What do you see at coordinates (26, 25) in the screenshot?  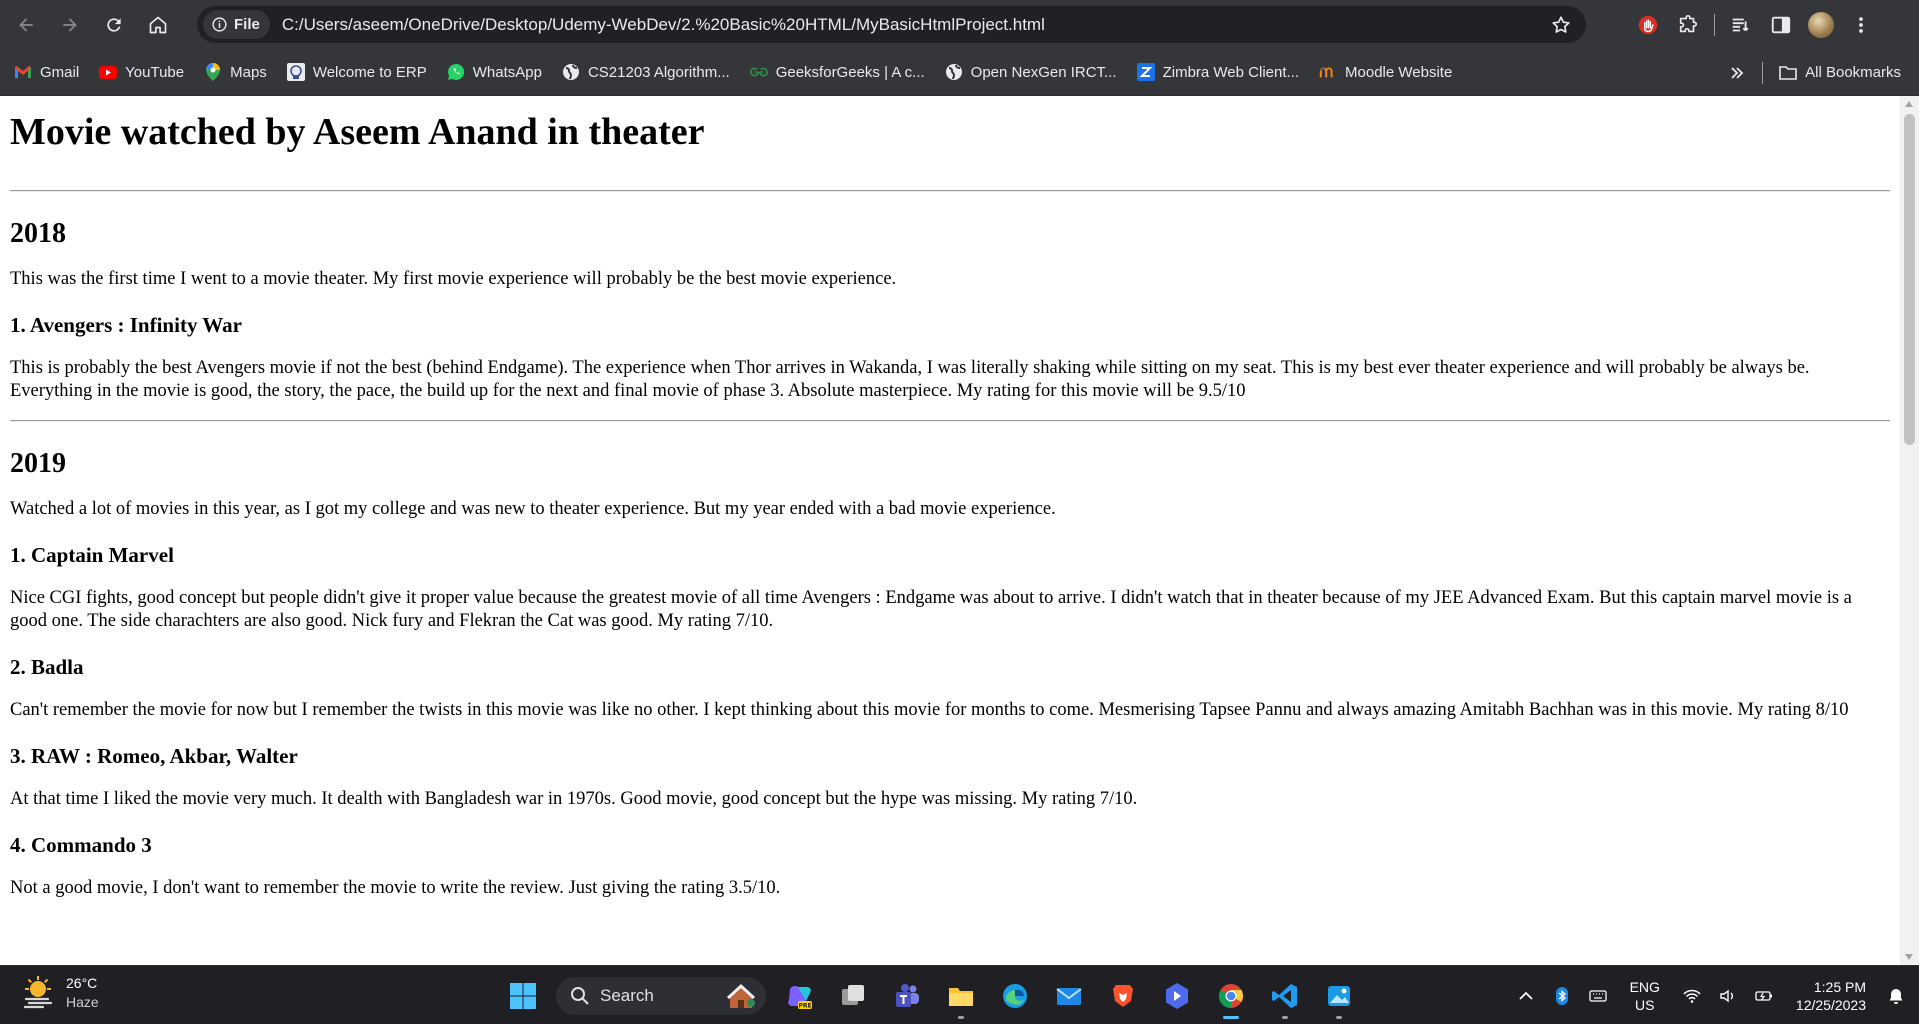 I see `back-button` at bounding box center [26, 25].